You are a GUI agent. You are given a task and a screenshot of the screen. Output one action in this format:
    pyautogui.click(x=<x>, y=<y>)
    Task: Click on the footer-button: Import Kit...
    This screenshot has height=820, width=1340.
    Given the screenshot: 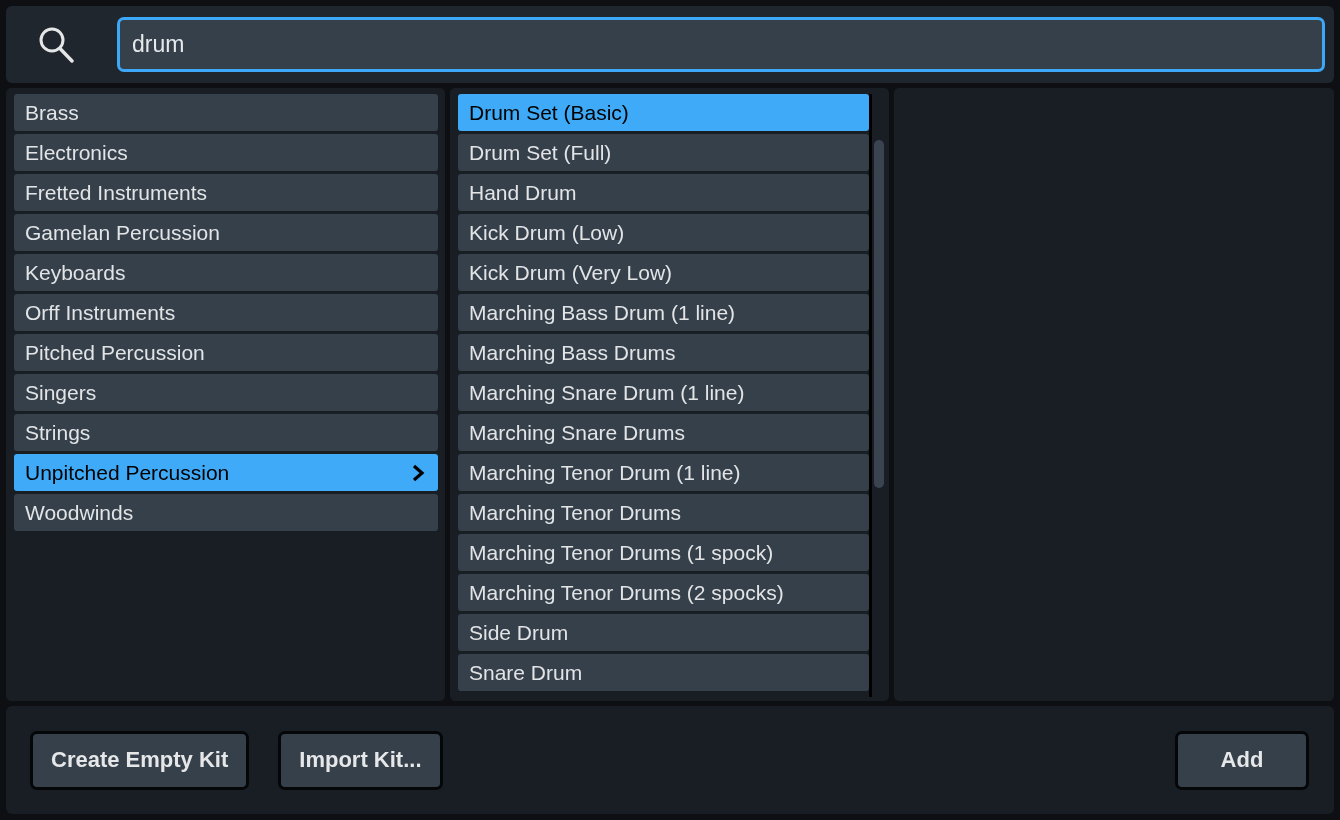 What is the action you would take?
    pyautogui.click(x=360, y=760)
    